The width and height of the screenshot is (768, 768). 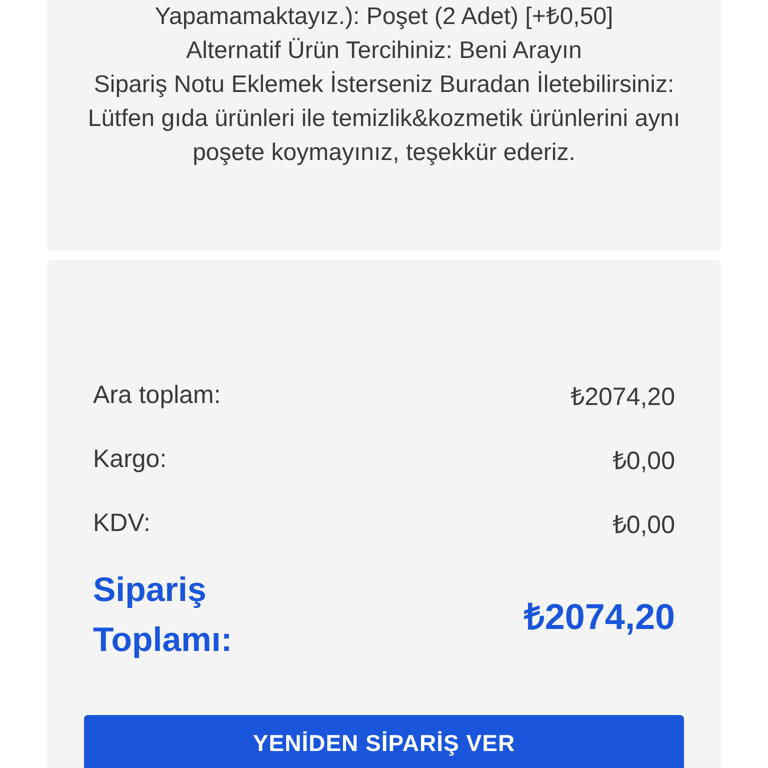 What do you see at coordinates (130, 459) in the screenshot?
I see `summary-label: Kargo:` at bounding box center [130, 459].